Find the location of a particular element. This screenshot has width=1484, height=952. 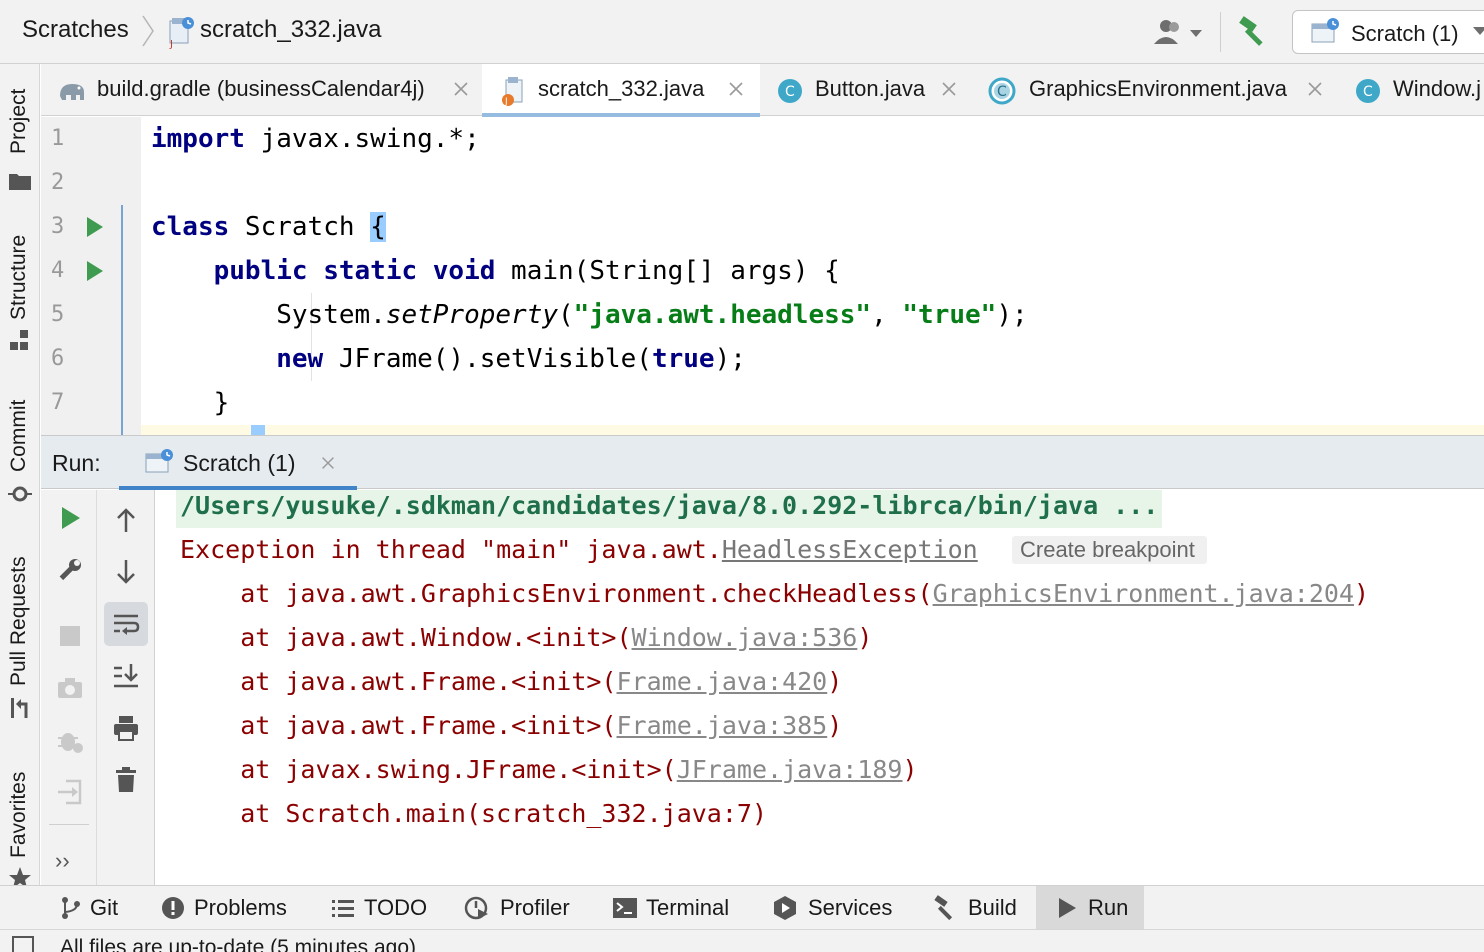

code-line-4: public static void main(String[] args) { is located at coordinates (526, 271).